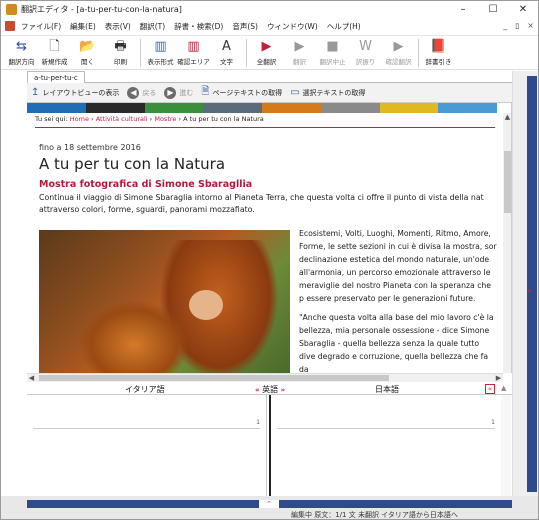  Describe the element at coordinates (101, 9) in the screenshot. I see `window-title: 翻訳エディタ - [a-tu-per-tu-con-la-natura]` at that location.